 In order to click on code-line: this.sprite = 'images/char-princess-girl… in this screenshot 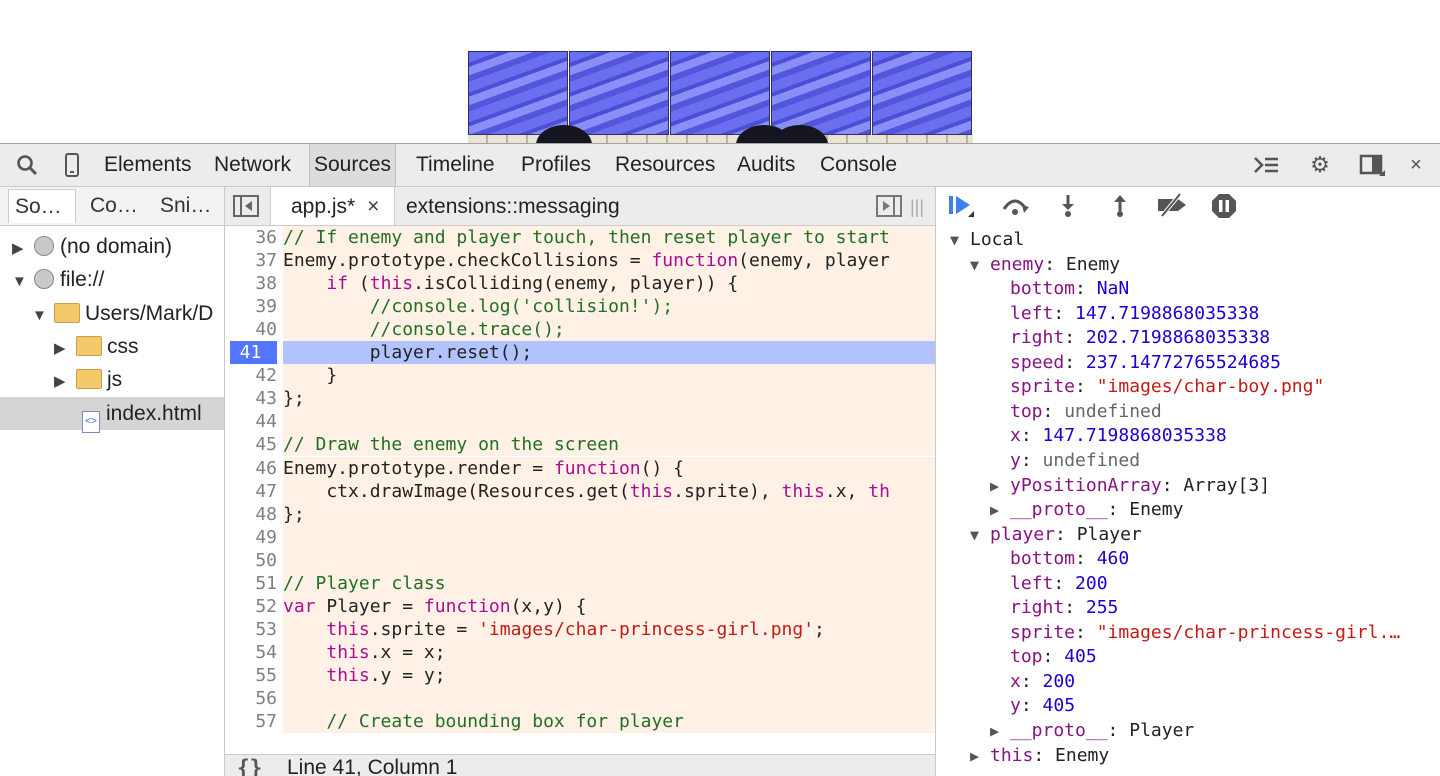, I will do `click(609, 629)`.